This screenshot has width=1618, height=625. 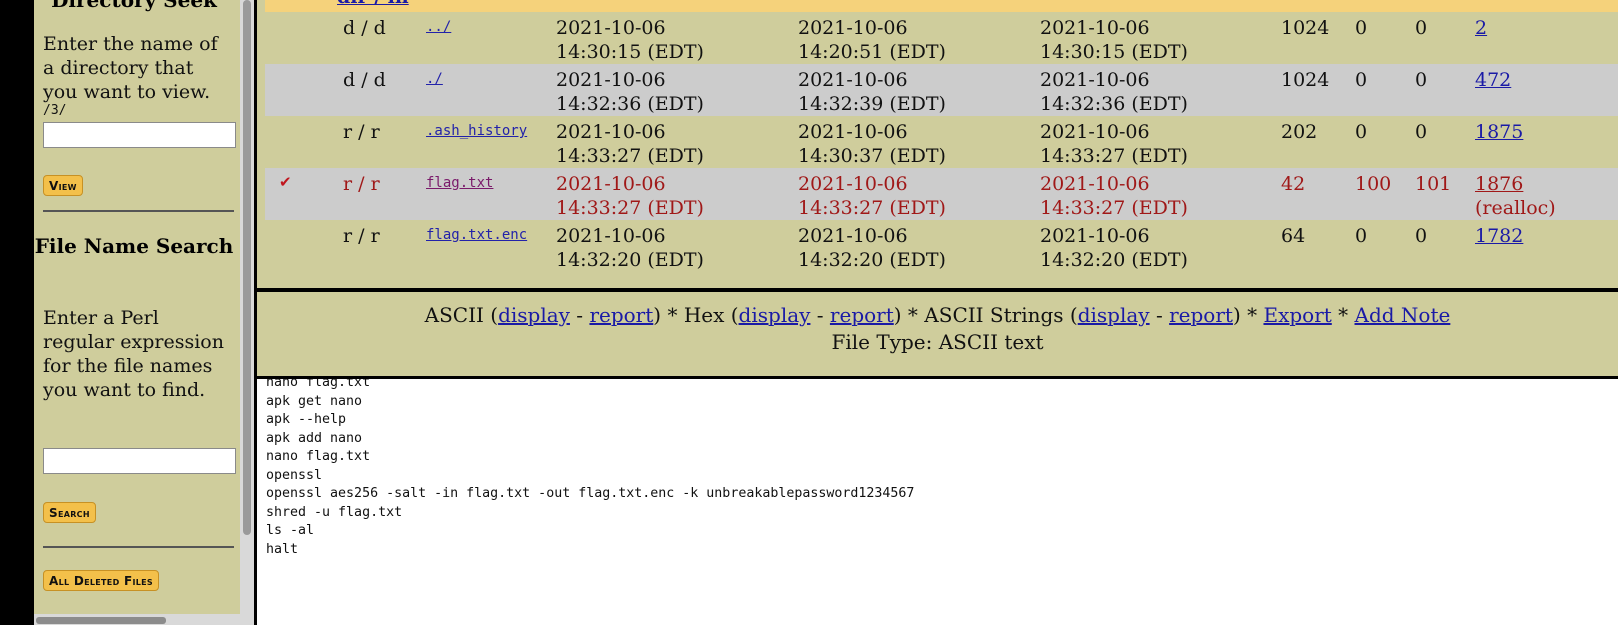 What do you see at coordinates (862, 315) in the screenshot?
I see `hex-report-link: report` at bounding box center [862, 315].